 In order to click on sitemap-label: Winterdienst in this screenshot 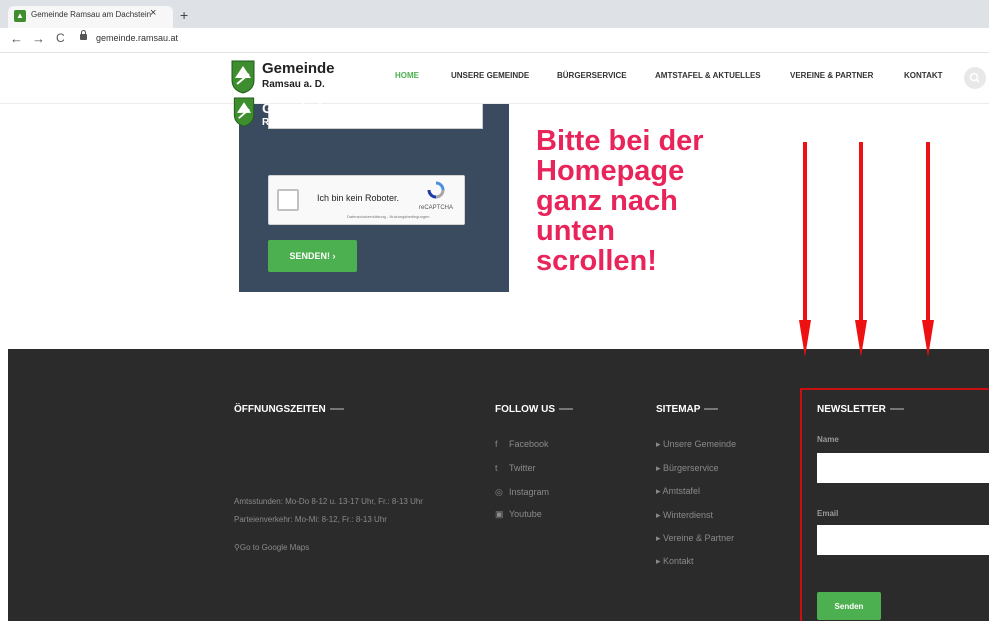, I will do `click(688, 515)`.